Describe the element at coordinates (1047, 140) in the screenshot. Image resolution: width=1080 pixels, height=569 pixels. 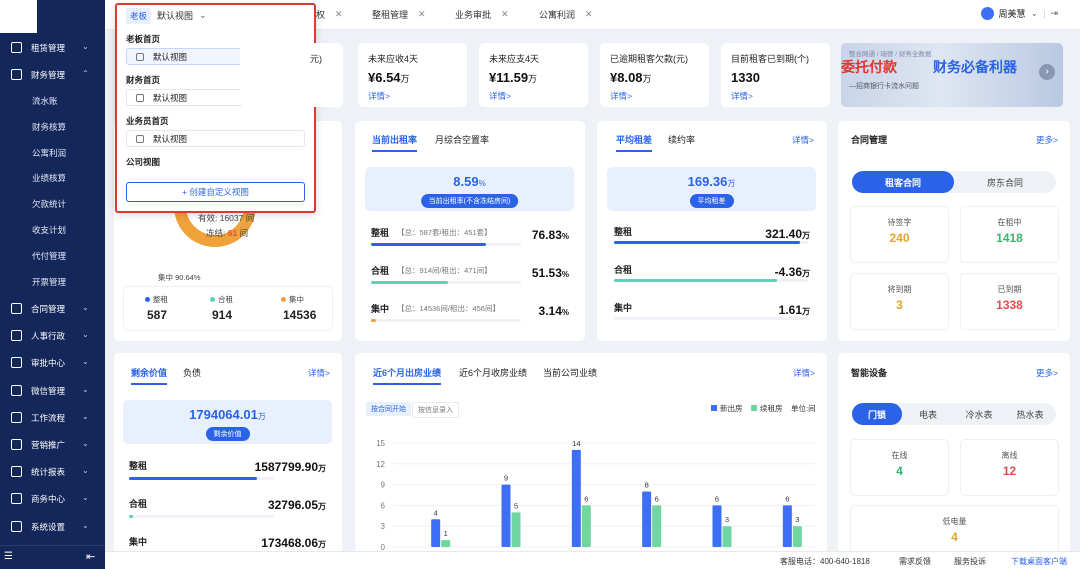
I see `contract-more-link: 更多>` at that location.